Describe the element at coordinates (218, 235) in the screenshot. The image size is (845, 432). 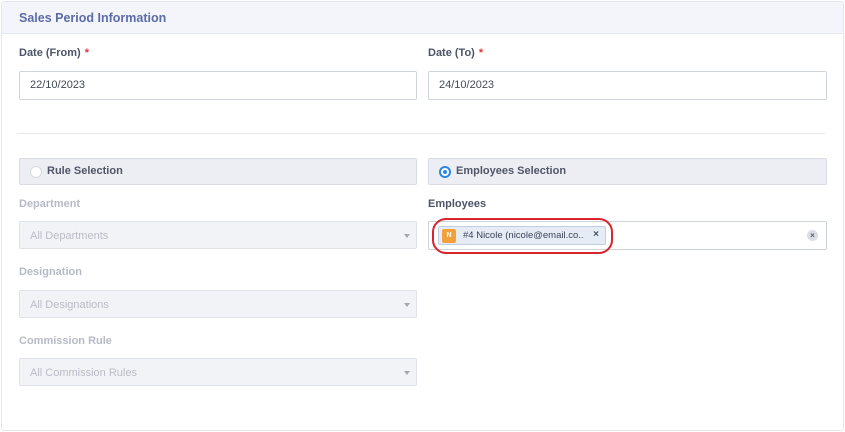
I see `department-select: All Departments` at that location.